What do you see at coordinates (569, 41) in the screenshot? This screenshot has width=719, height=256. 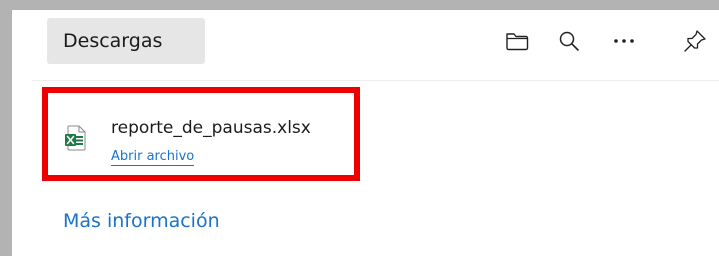 I see `search-icon` at bounding box center [569, 41].